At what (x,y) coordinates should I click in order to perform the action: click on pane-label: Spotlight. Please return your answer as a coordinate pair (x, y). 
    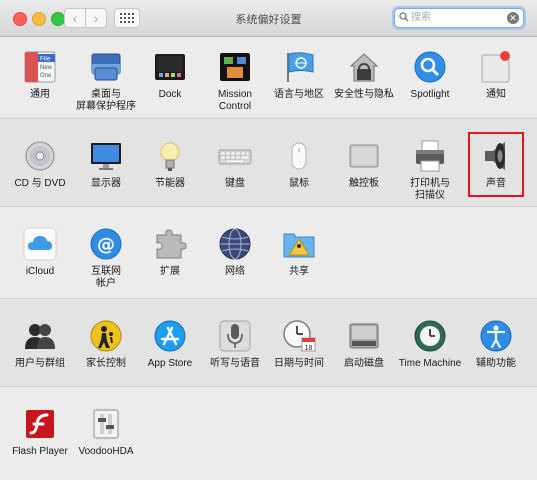
    Looking at the image, I should click on (430, 94).